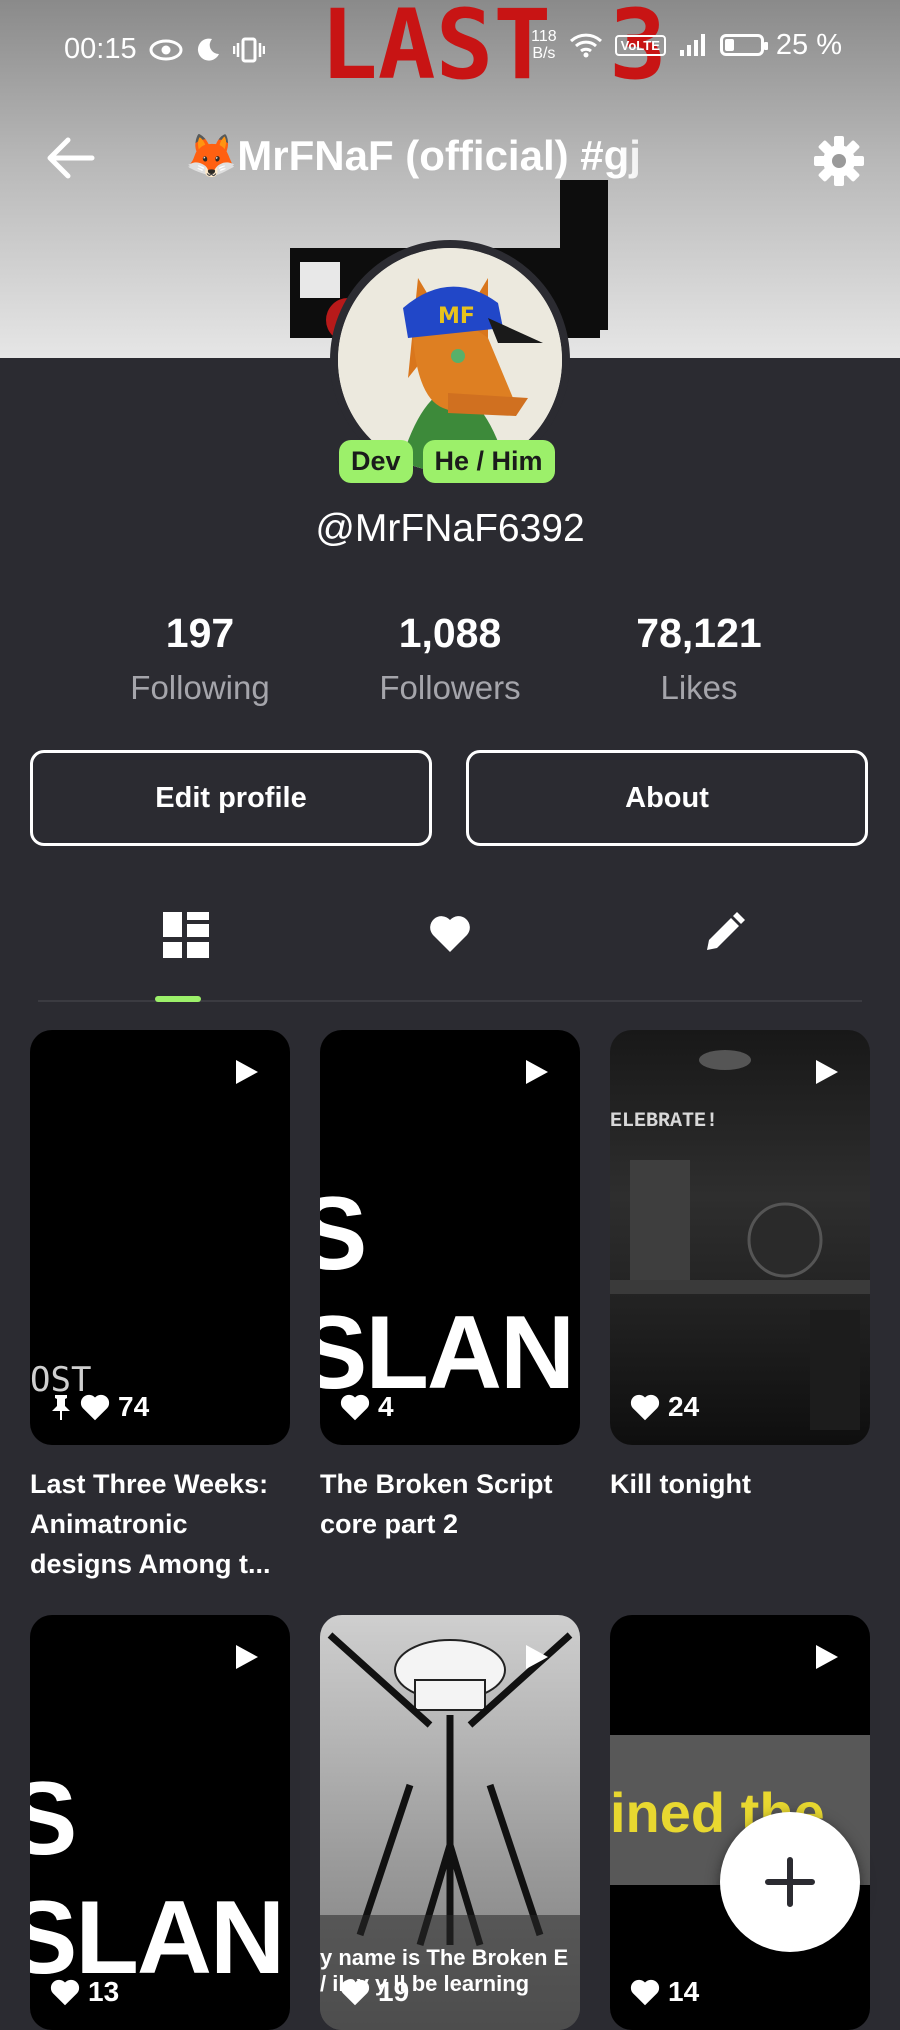  Describe the element at coordinates (450, 633) in the screenshot. I see `stat-value: 1,088` at that location.